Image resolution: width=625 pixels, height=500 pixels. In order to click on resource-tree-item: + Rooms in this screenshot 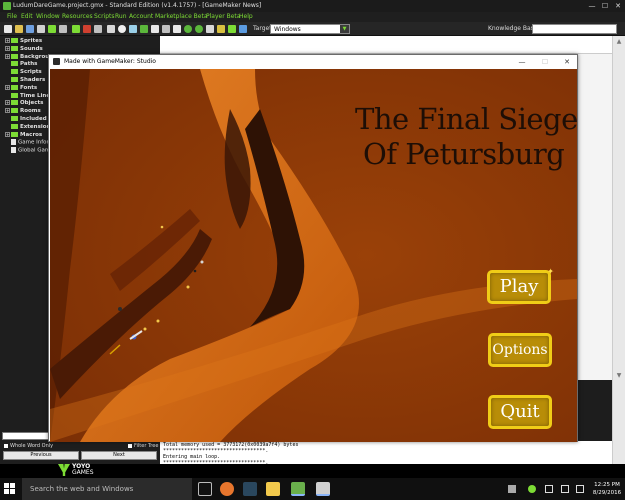, I will do `click(23, 111)`.